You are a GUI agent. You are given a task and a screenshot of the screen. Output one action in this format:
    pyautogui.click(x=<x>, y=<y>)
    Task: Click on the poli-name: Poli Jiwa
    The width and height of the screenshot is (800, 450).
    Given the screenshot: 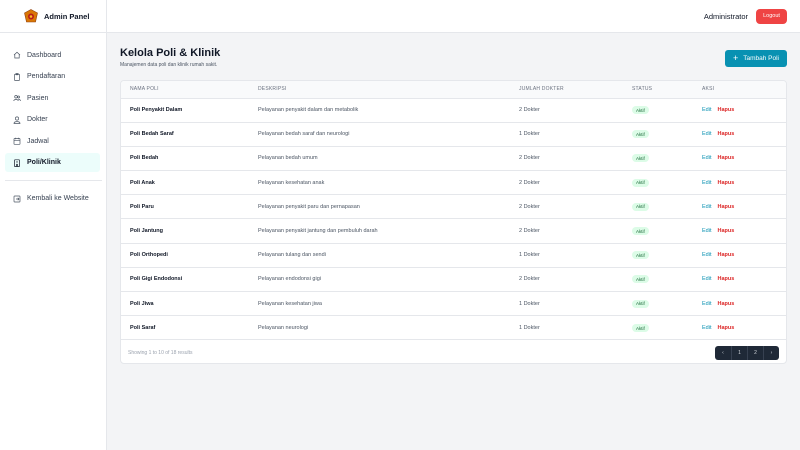 What is the action you would take?
    pyautogui.click(x=142, y=303)
    